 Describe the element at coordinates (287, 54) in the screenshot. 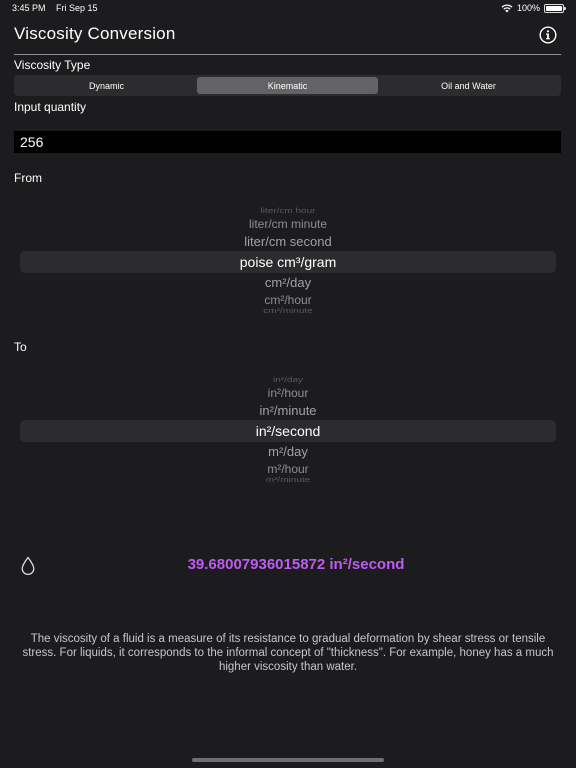

I see `header-divider` at that location.